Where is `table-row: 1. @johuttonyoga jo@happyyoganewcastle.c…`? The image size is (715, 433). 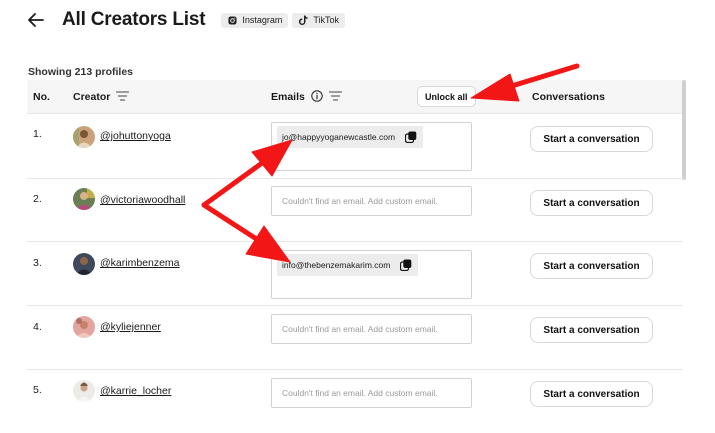 table-row: 1. @johuttonyoga jo@happyyoganewcastle.c… is located at coordinates (355, 147).